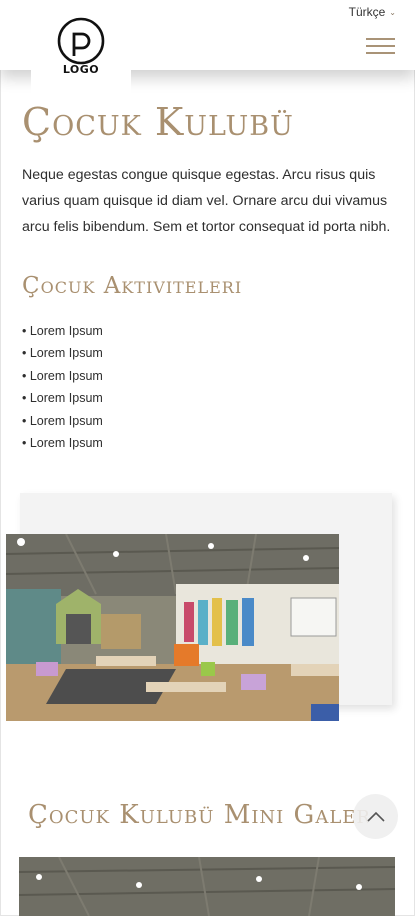 Image resolution: width=415 pixels, height=916 pixels. Describe the element at coordinates (207, 886) in the screenshot. I see `gallery-photo` at that location.